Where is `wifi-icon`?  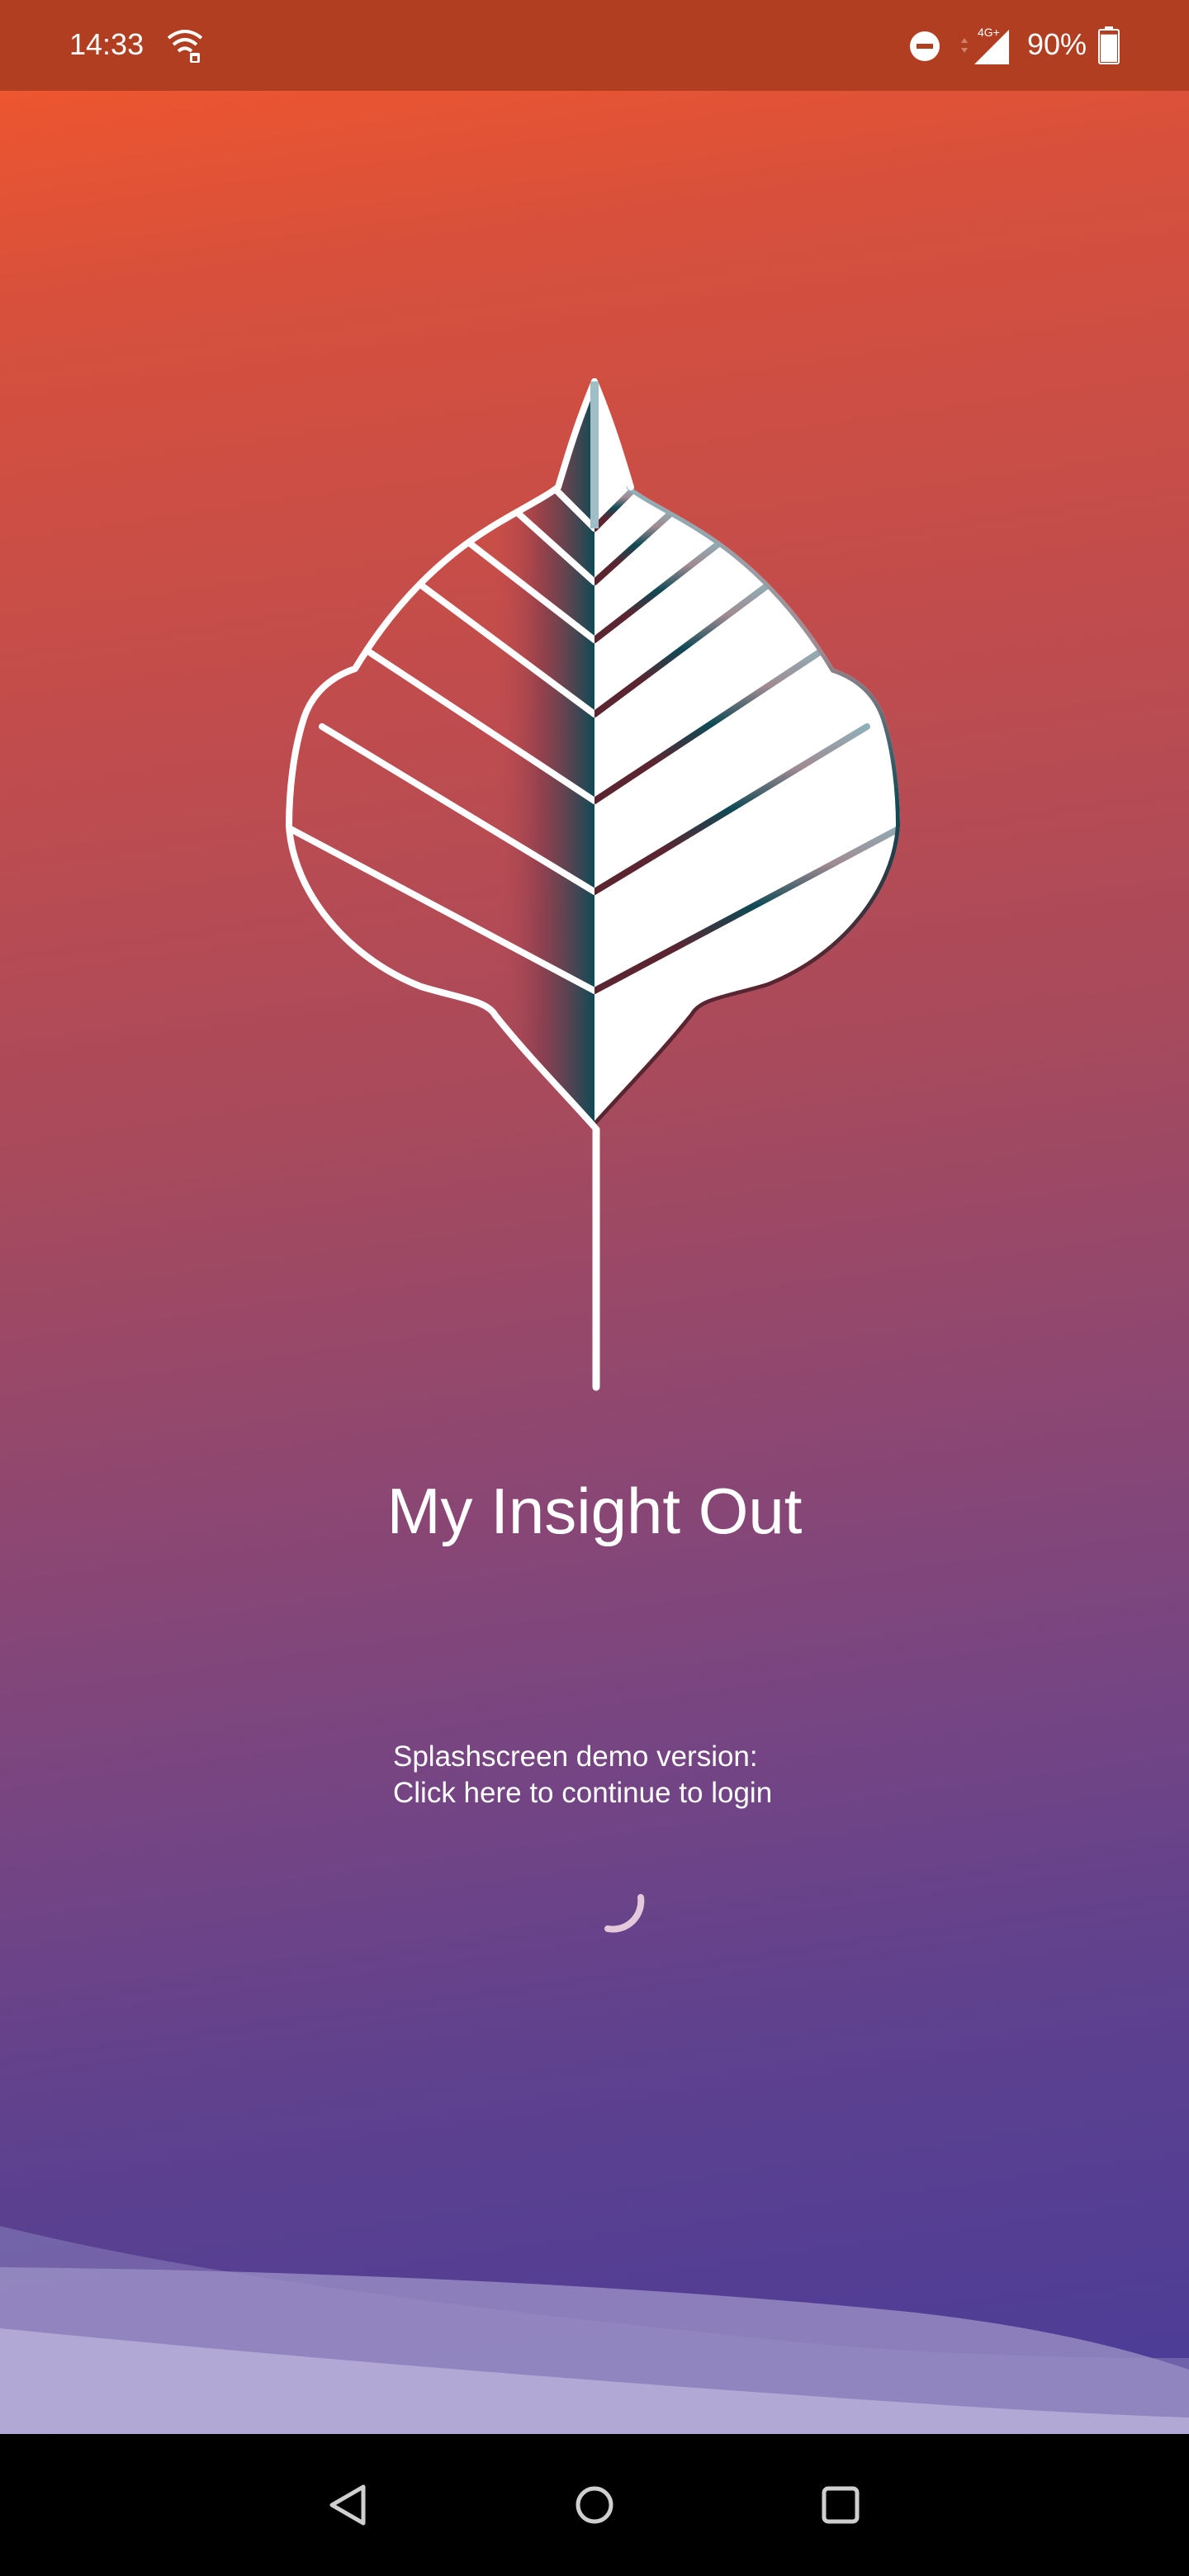
wifi-icon is located at coordinates (185, 46).